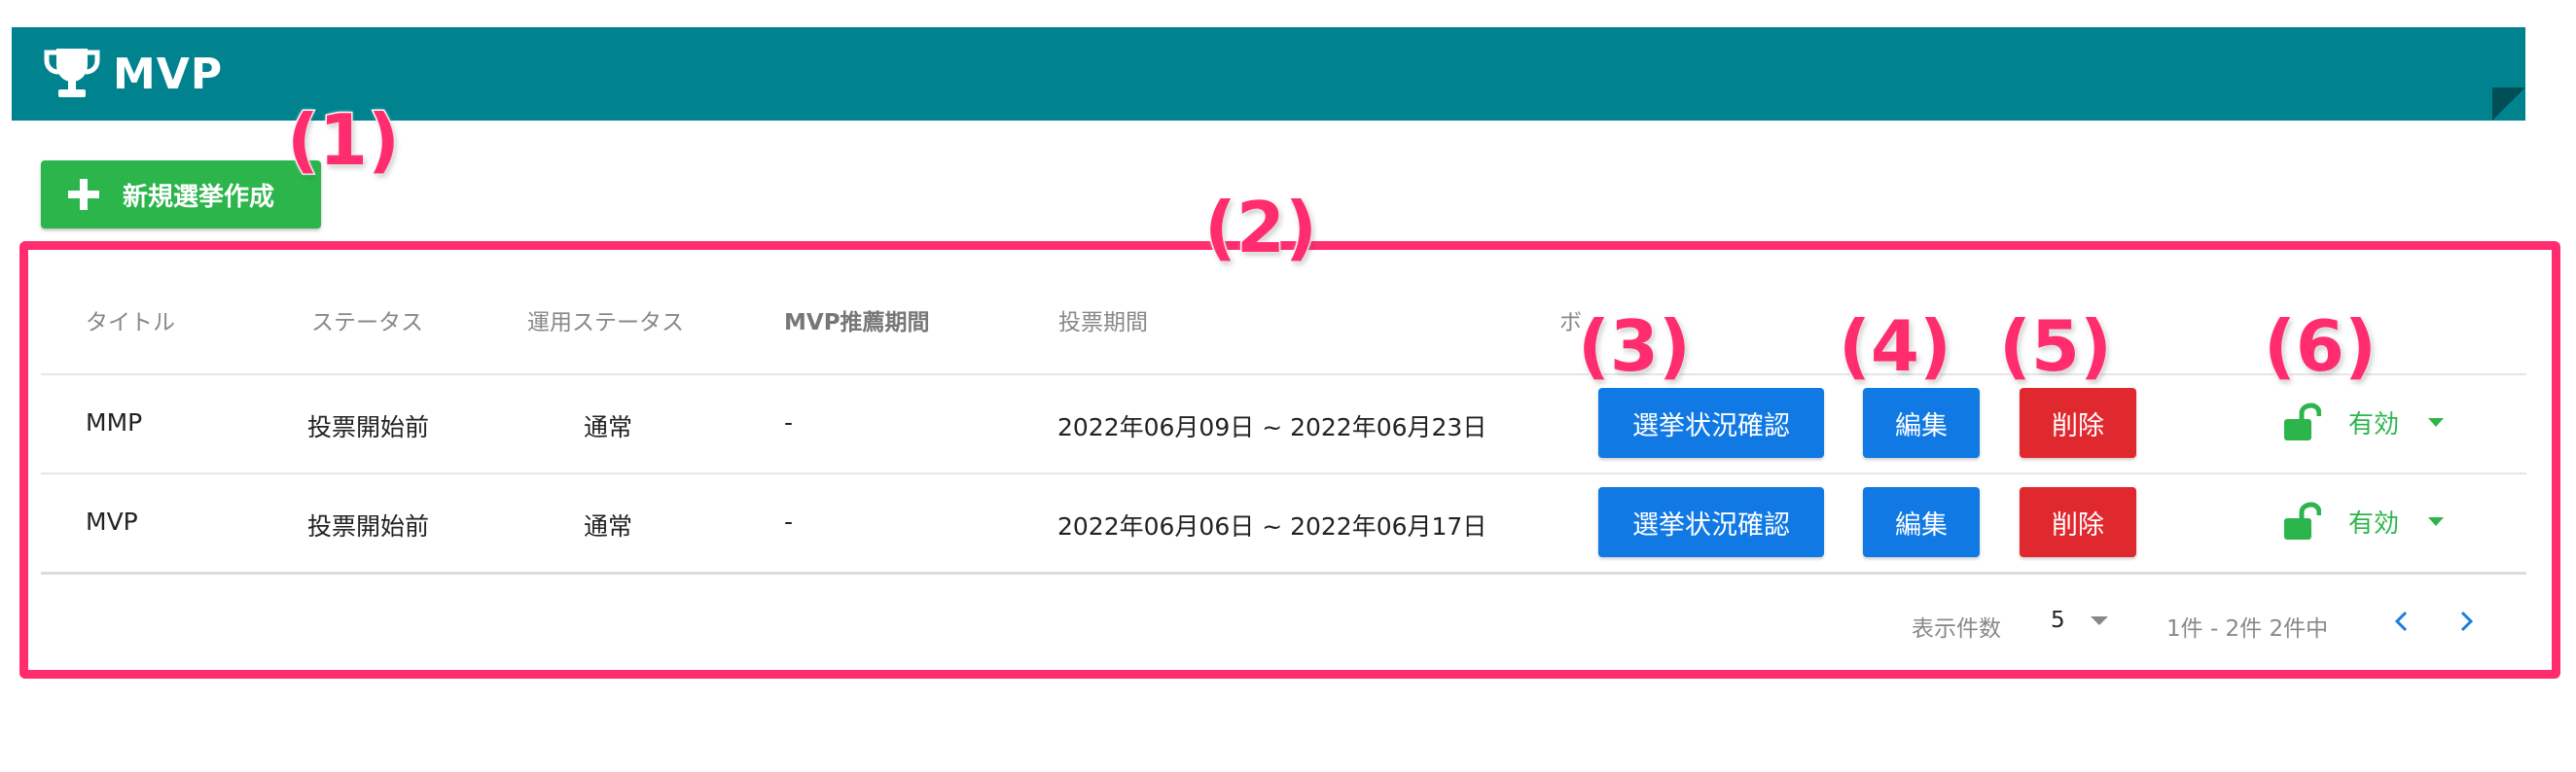 The image size is (2576, 772). What do you see at coordinates (1895, 346) in the screenshot?
I see `callout-4: (4)` at bounding box center [1895, 346].